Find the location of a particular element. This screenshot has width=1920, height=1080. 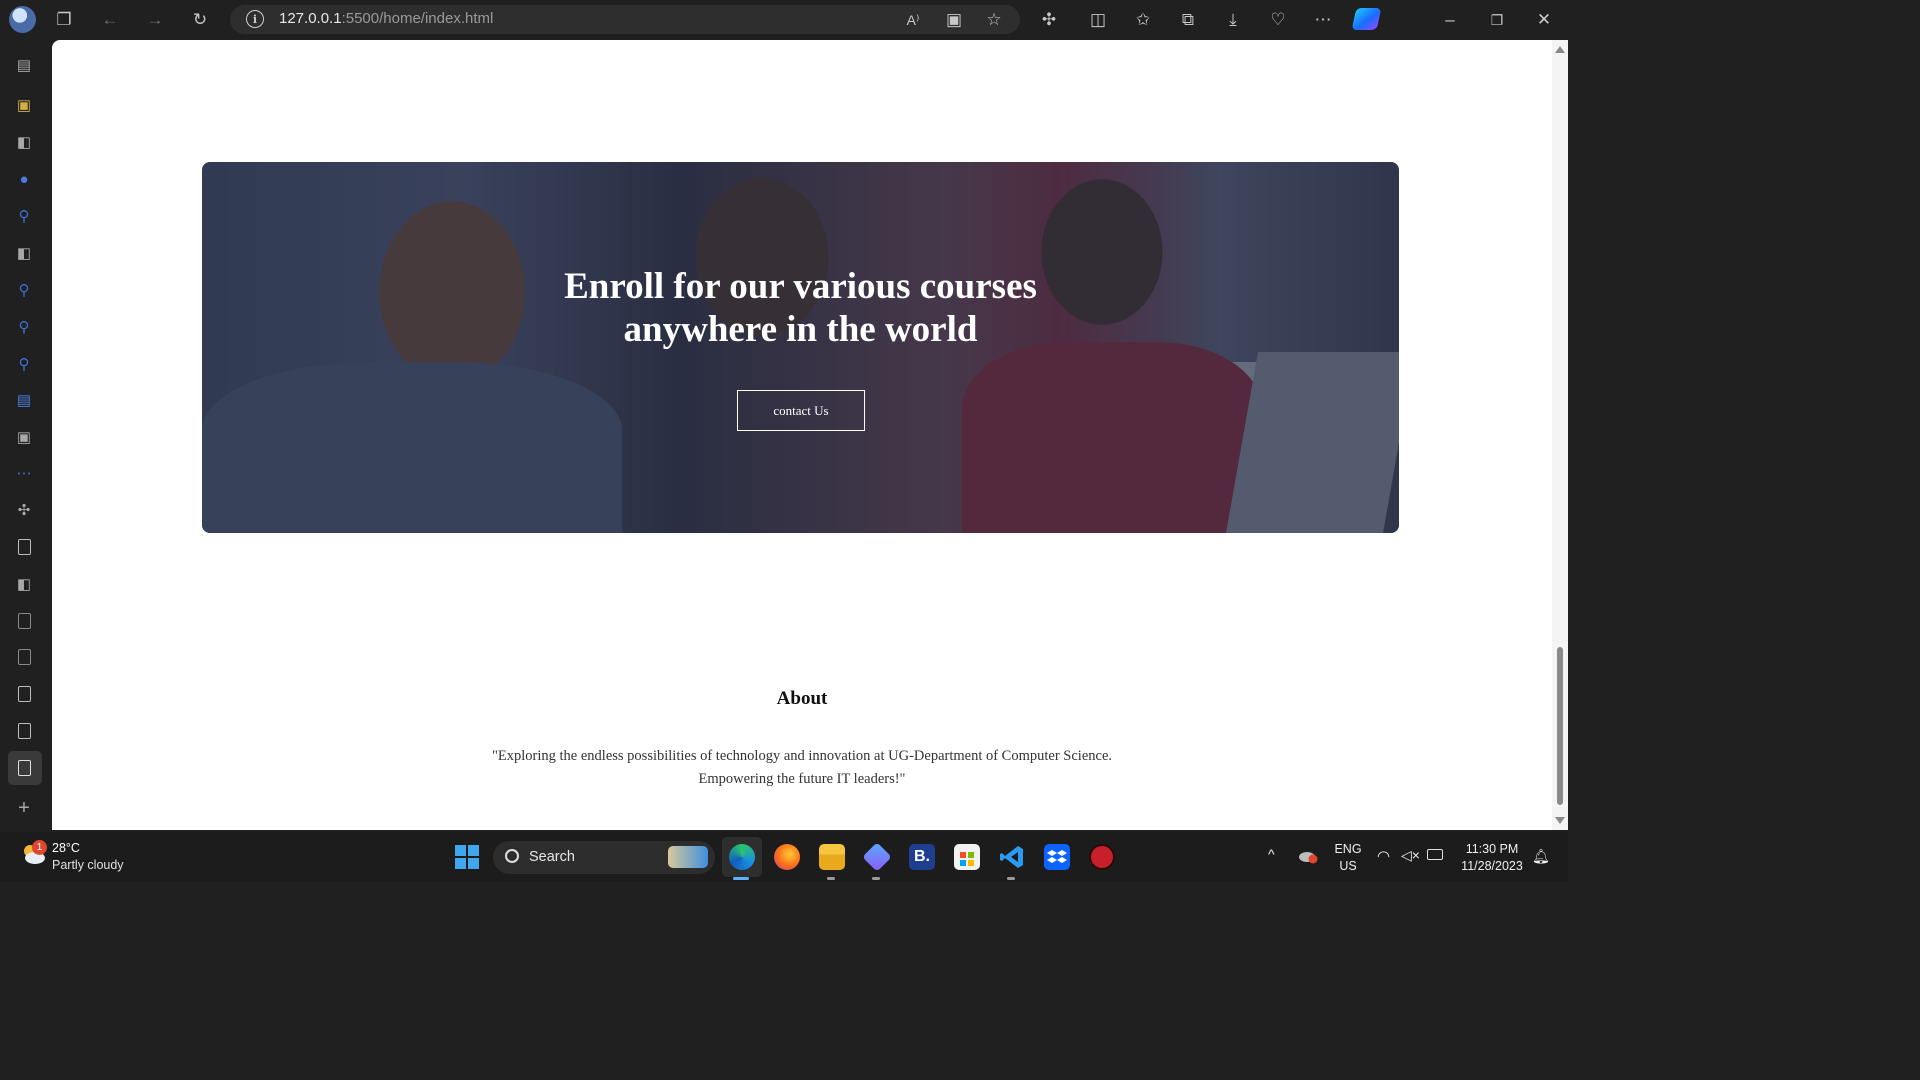

page-scrollbar is located at coordinates (1560, 435).